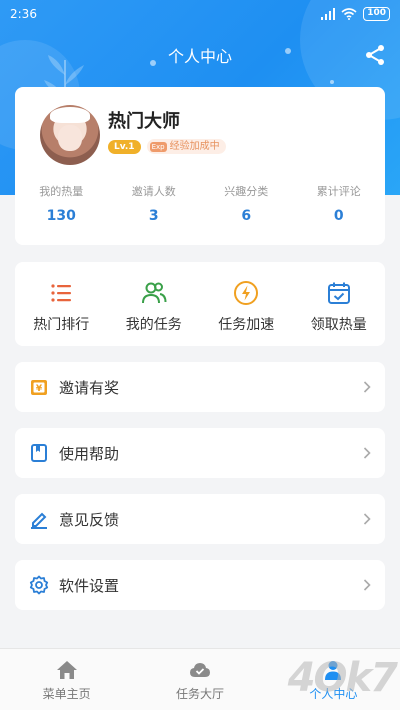 The height and width of the screenshot is (710, 400). What do you see at coordinates (158, 146) in the screenshot?
I see `exp-icon: Exp` at bounding box center [158, 146].